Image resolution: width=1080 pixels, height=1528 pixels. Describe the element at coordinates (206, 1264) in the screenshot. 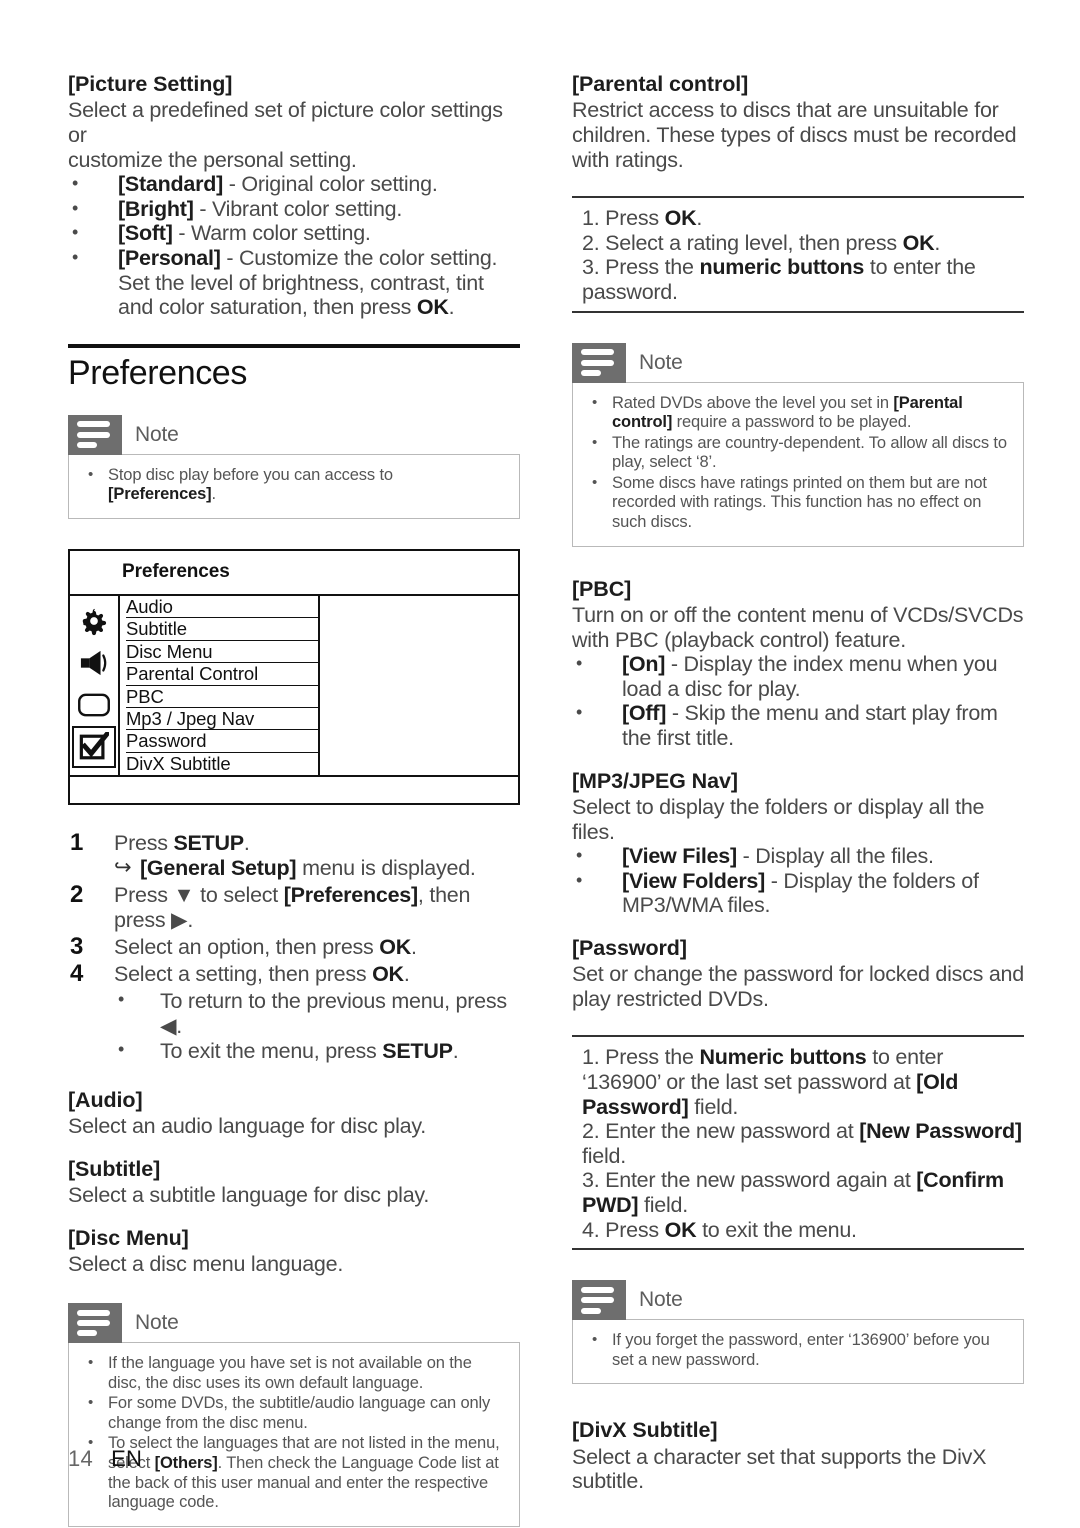

I see `disc-menu-body: Select a disc menu language.` at that location.